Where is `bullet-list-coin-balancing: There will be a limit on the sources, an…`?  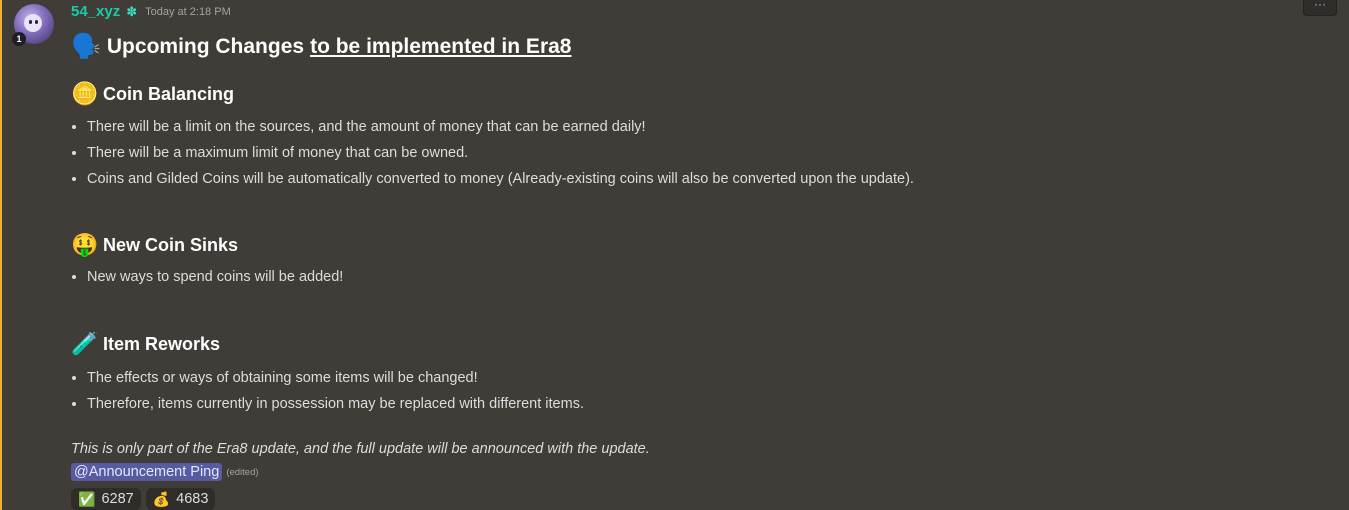
bullet-list-coin-balancing: There will be a limit on the sources, an… is located at coordinates (492, 153).